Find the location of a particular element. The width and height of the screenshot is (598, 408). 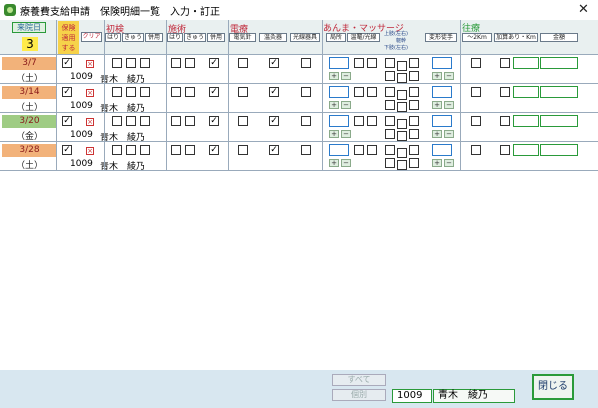

all-button: すべて is located at coordinates (359, 380).